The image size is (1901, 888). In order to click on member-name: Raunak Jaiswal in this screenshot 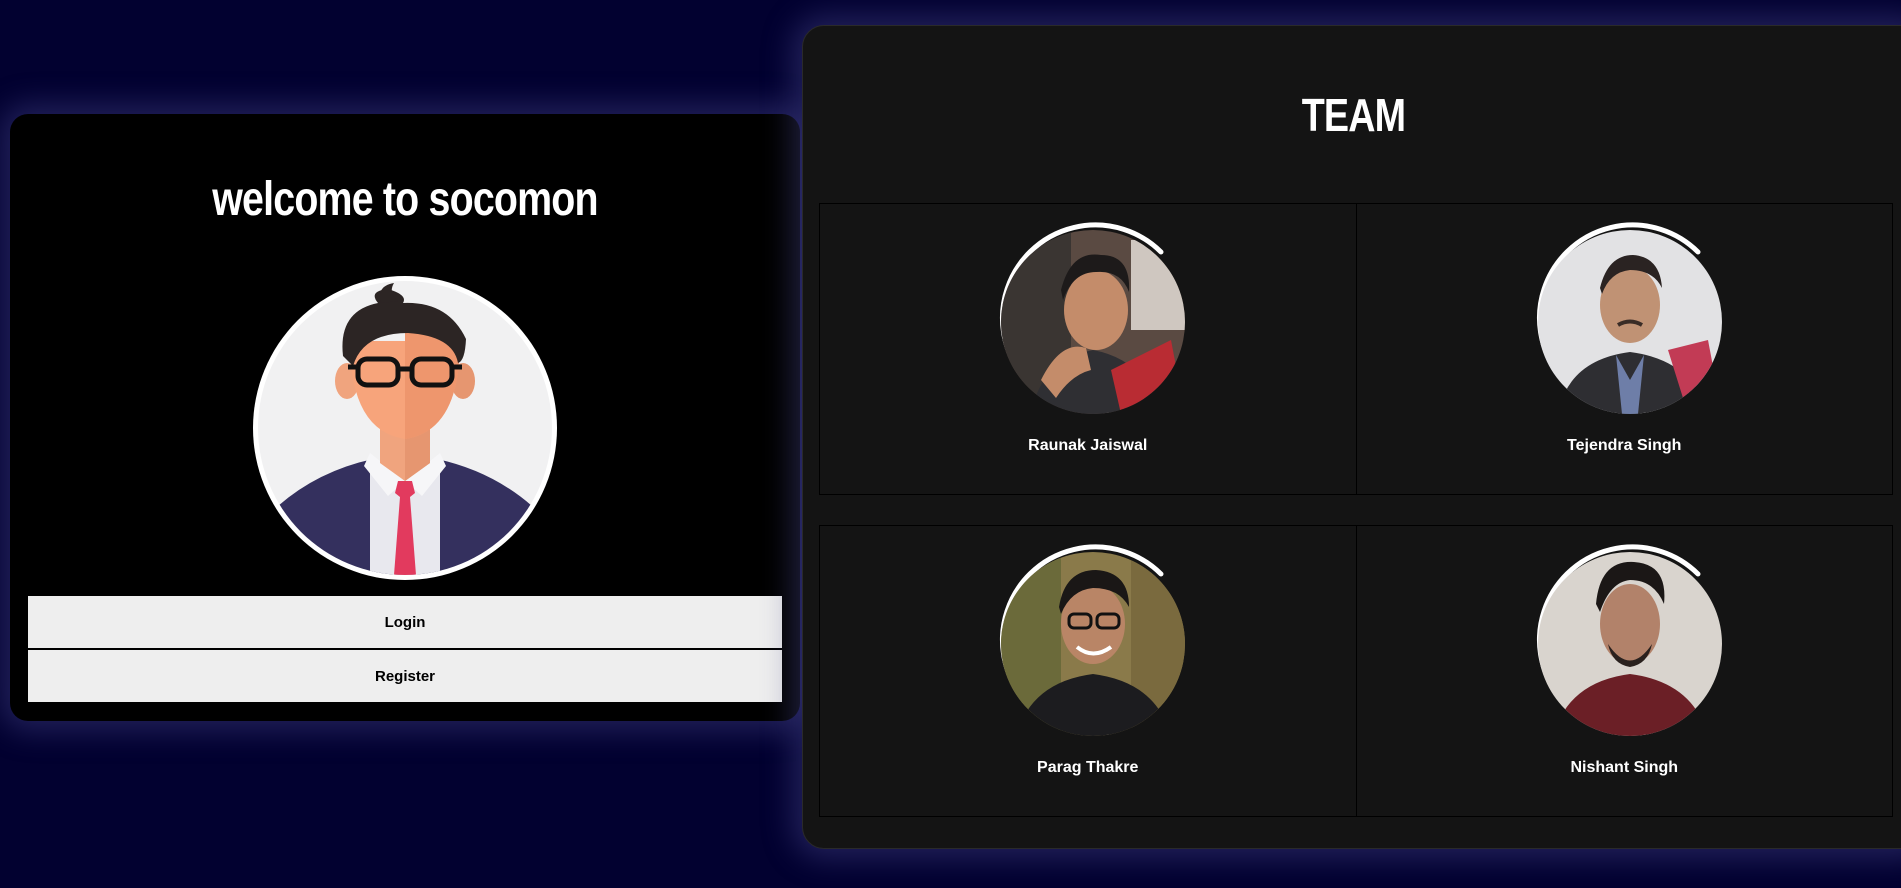, I will do `click(1088, 445)`.